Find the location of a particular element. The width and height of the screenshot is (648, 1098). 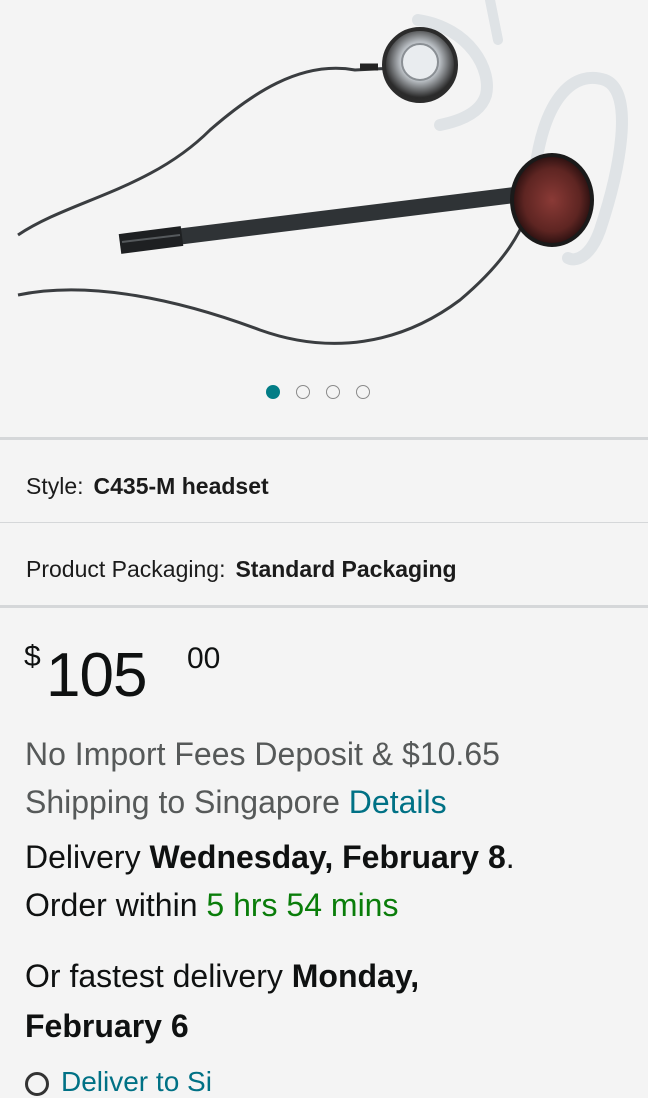

shipping-text-line2: Shipping to Singapore is located at coordinates (182, 802).